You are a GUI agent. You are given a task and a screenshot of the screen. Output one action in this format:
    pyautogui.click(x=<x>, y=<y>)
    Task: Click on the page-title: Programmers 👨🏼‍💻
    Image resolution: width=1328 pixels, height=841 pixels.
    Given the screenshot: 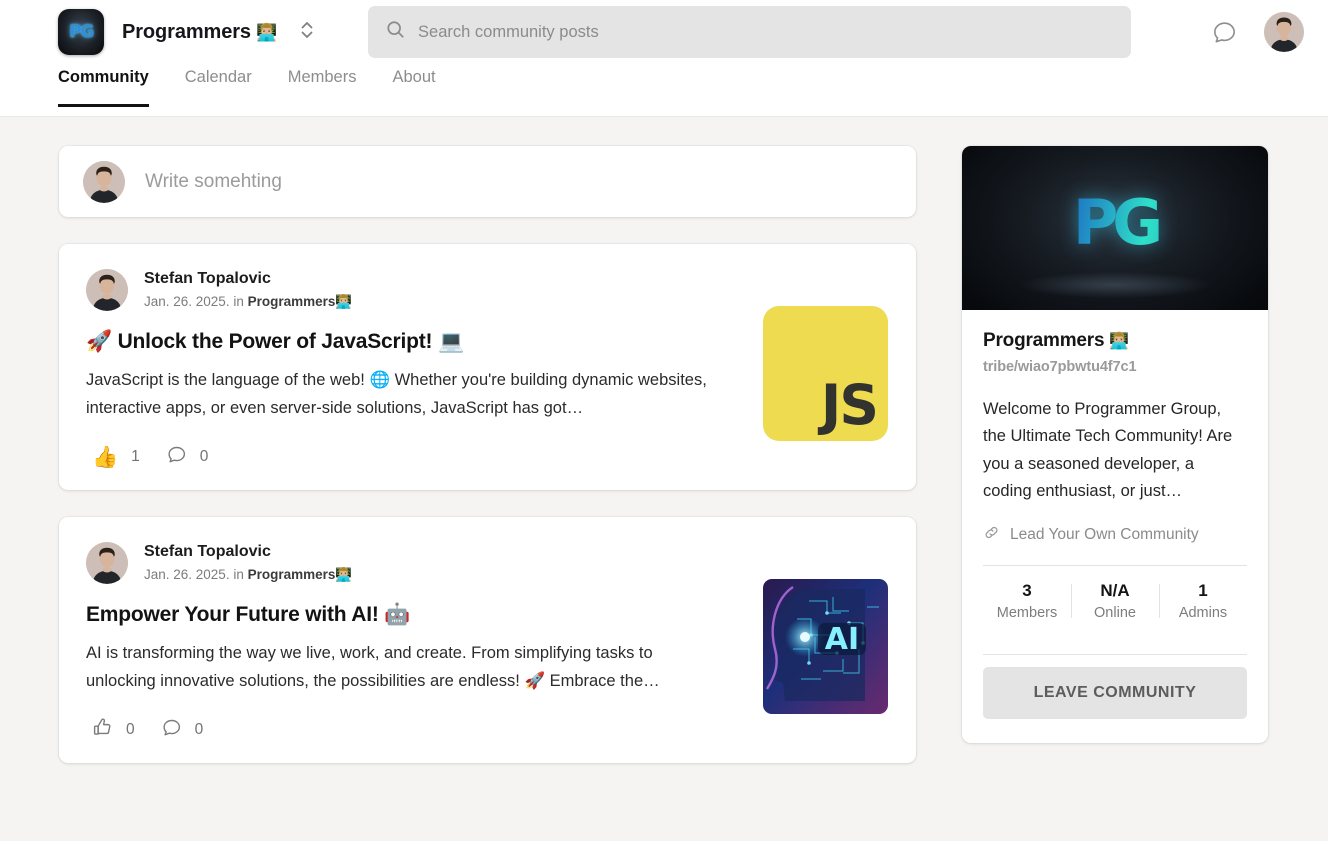 What is the action you would take?
    pyautogui.click(x=199, y=32)
    